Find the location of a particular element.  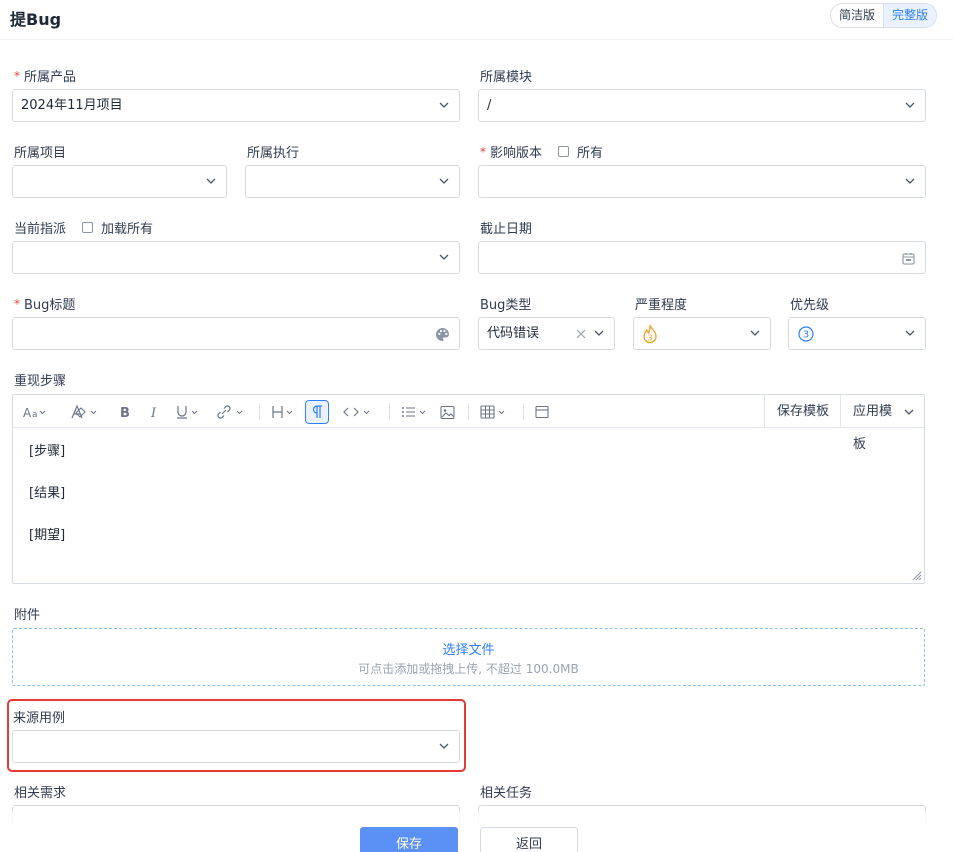

attachment-label: 附件 is located at coordinates (27, 615).